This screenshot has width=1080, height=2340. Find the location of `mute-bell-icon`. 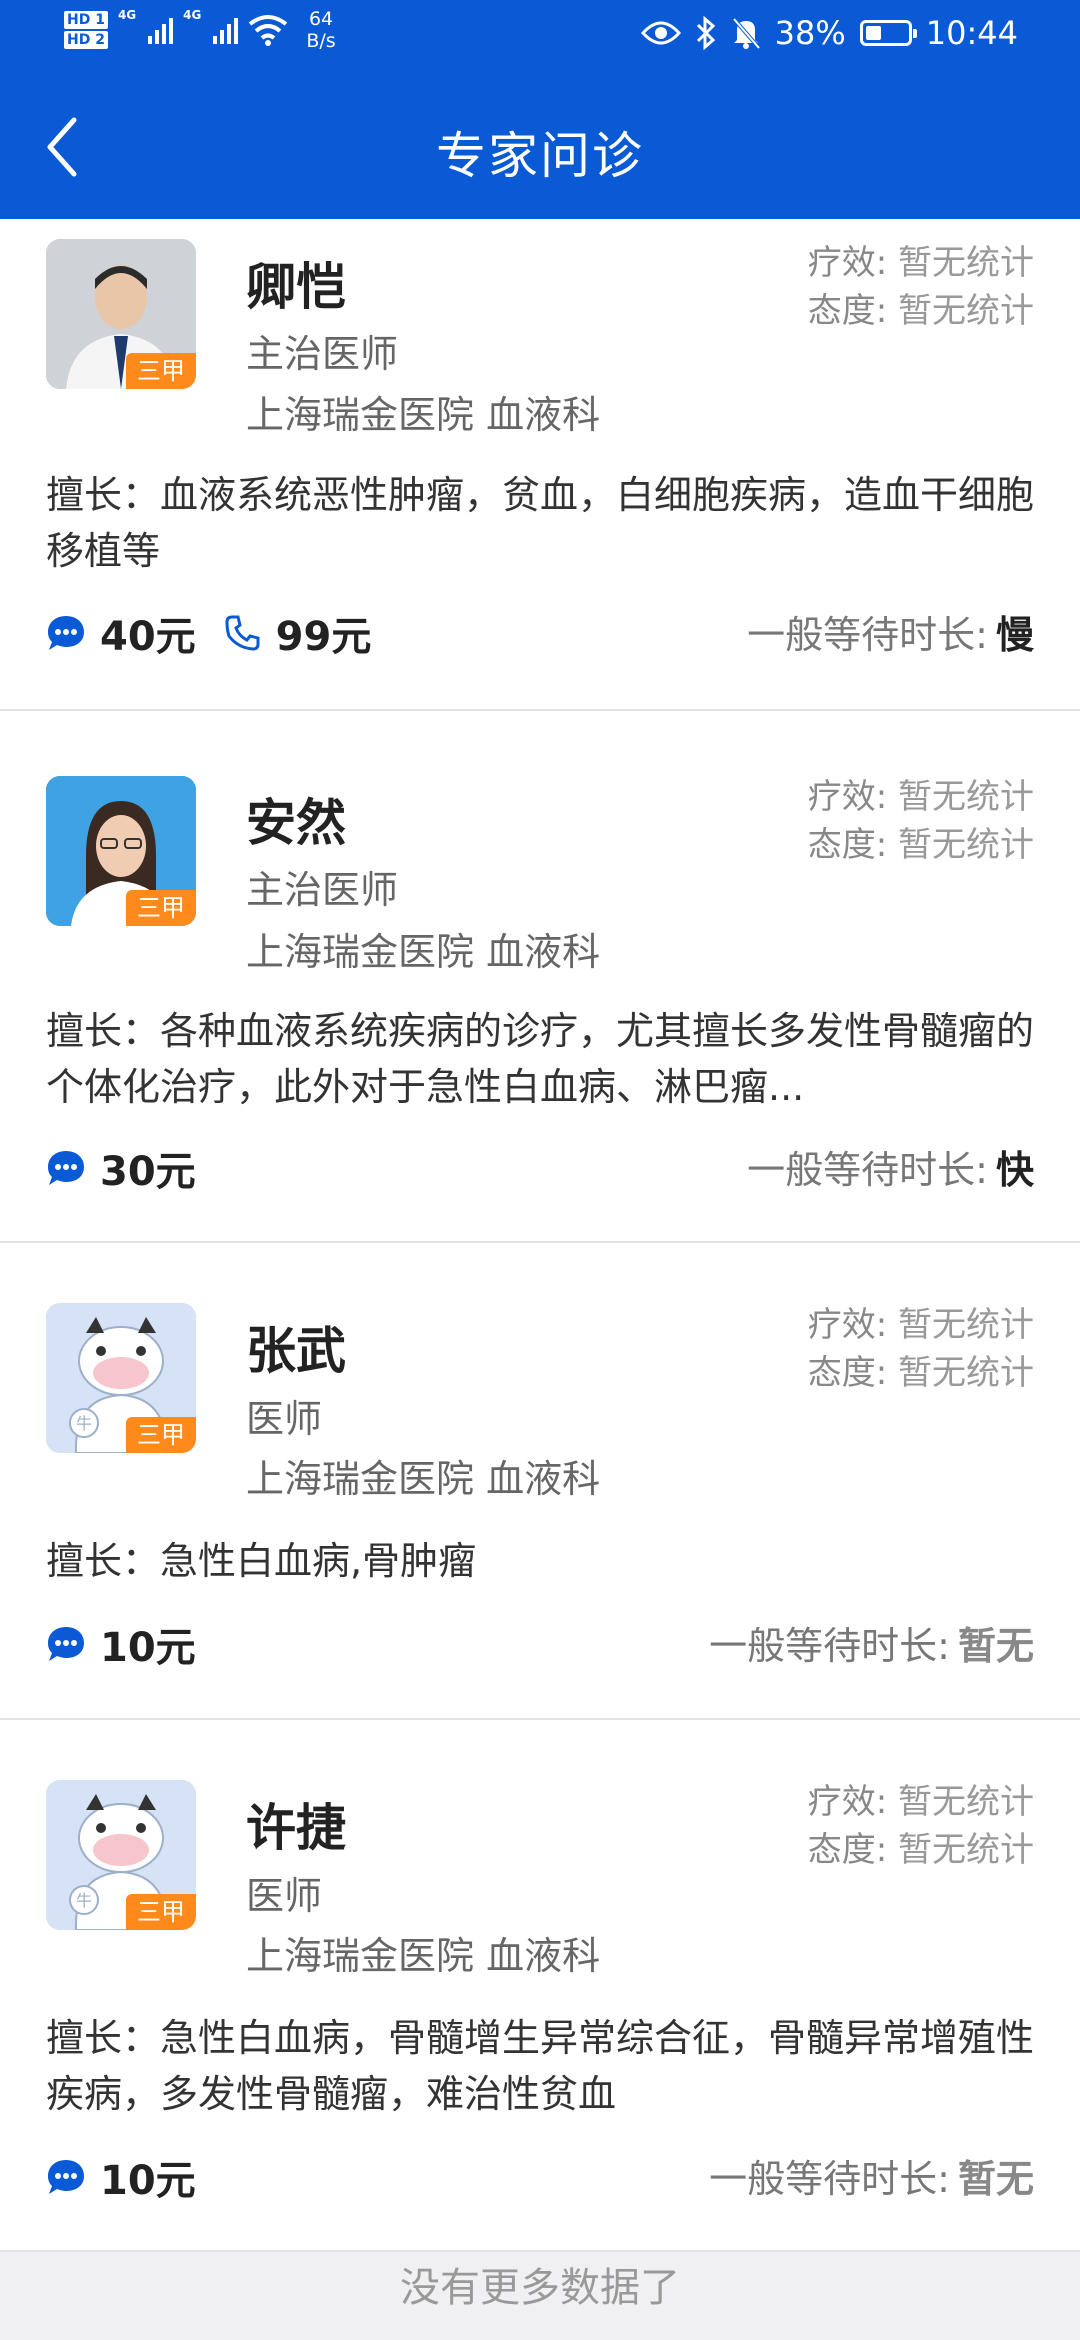

mute-bell-icon is located at coordinates (746, 33).